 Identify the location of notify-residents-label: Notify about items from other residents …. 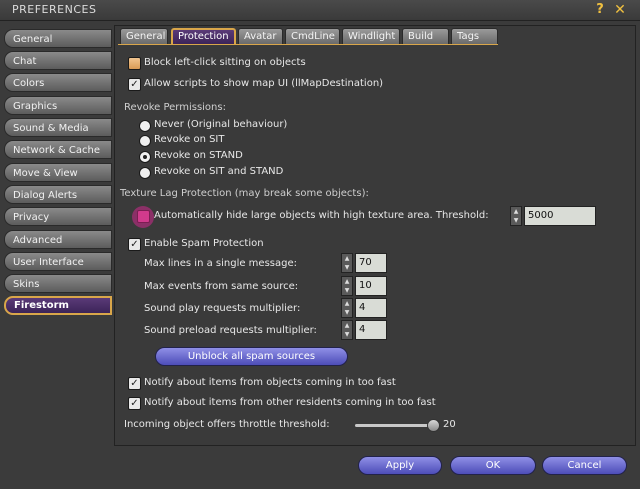
(290, 402).